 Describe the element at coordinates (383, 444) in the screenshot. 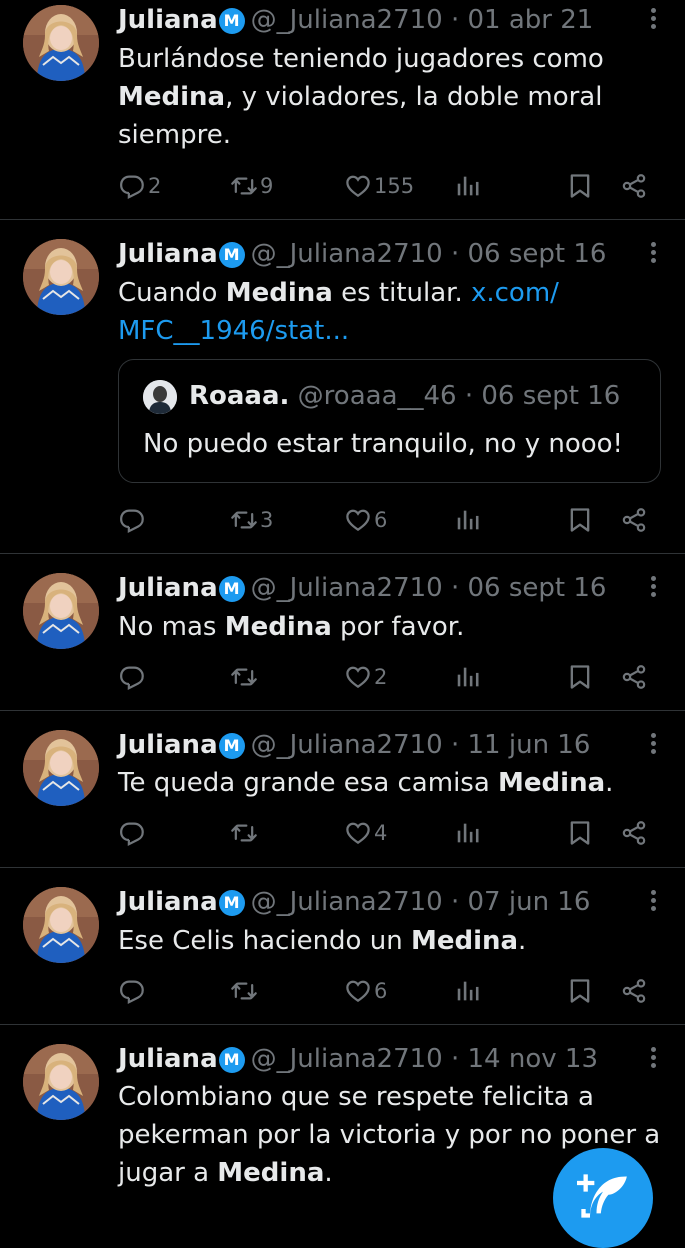

I see `quoted-text: No puedo estar tranquilo, no y nooo!` at that location.